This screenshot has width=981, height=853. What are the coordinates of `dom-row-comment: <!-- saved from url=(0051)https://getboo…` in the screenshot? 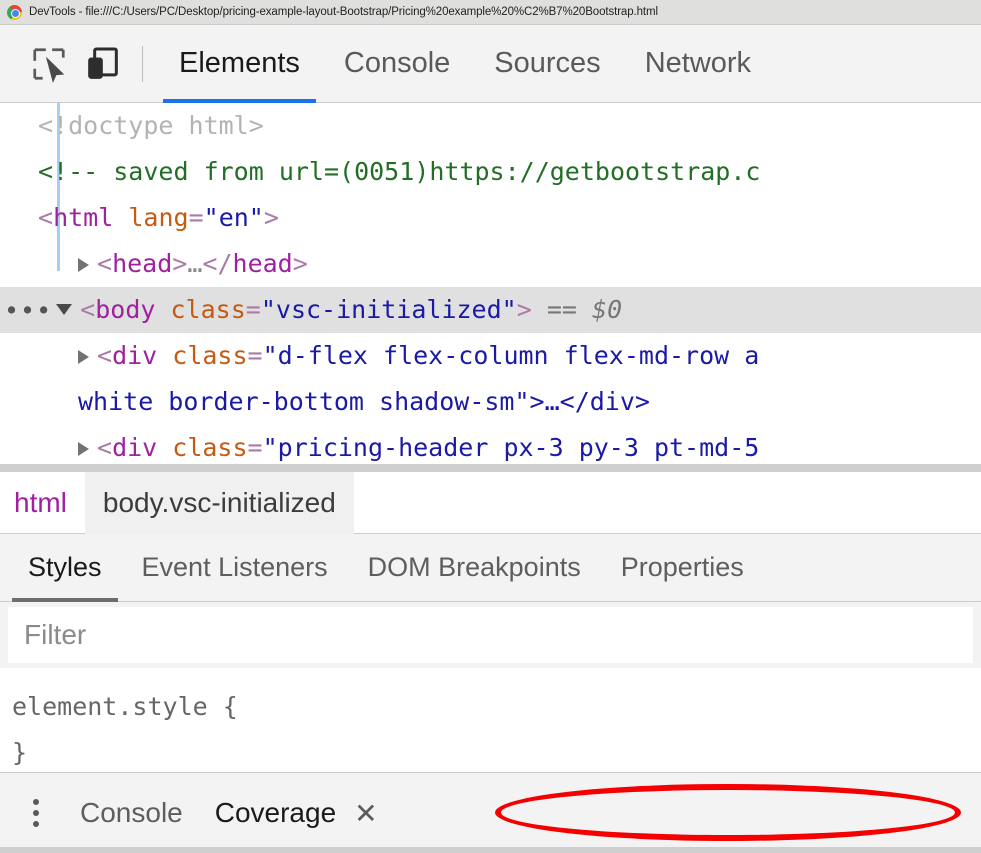 It's located at (490, 172).